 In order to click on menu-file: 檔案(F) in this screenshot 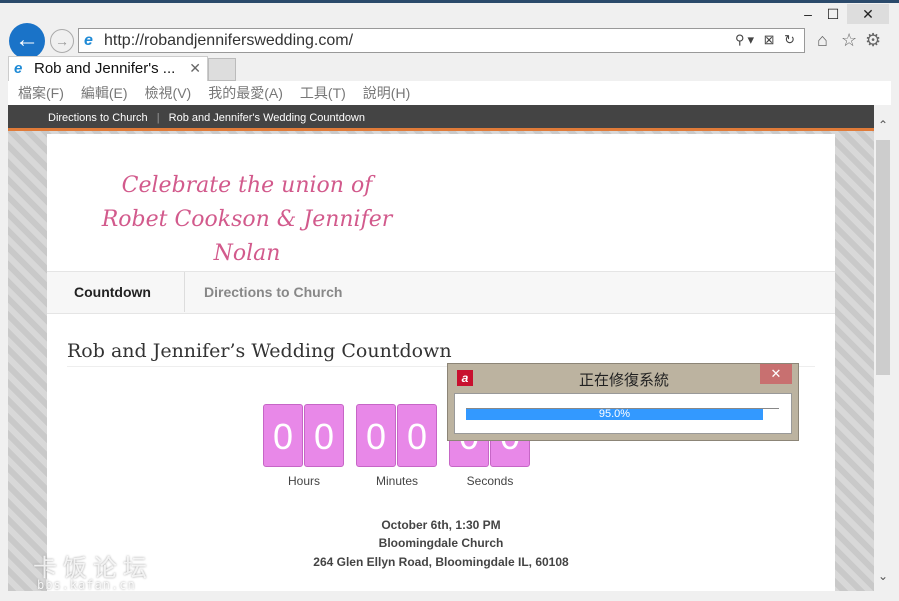, I will do `click(41, 93)`.